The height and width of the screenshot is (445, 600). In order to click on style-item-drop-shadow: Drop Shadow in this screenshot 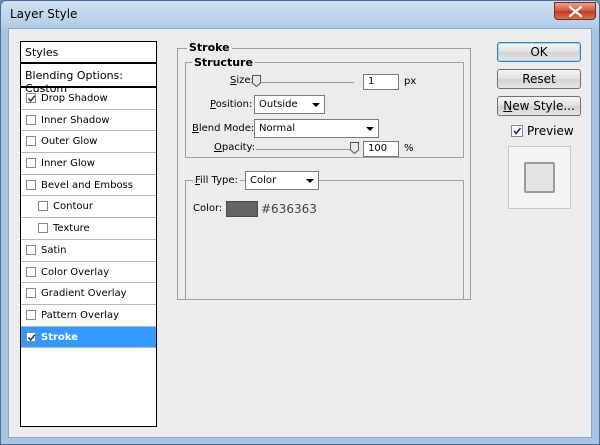, I will do `click(88, 99)`.